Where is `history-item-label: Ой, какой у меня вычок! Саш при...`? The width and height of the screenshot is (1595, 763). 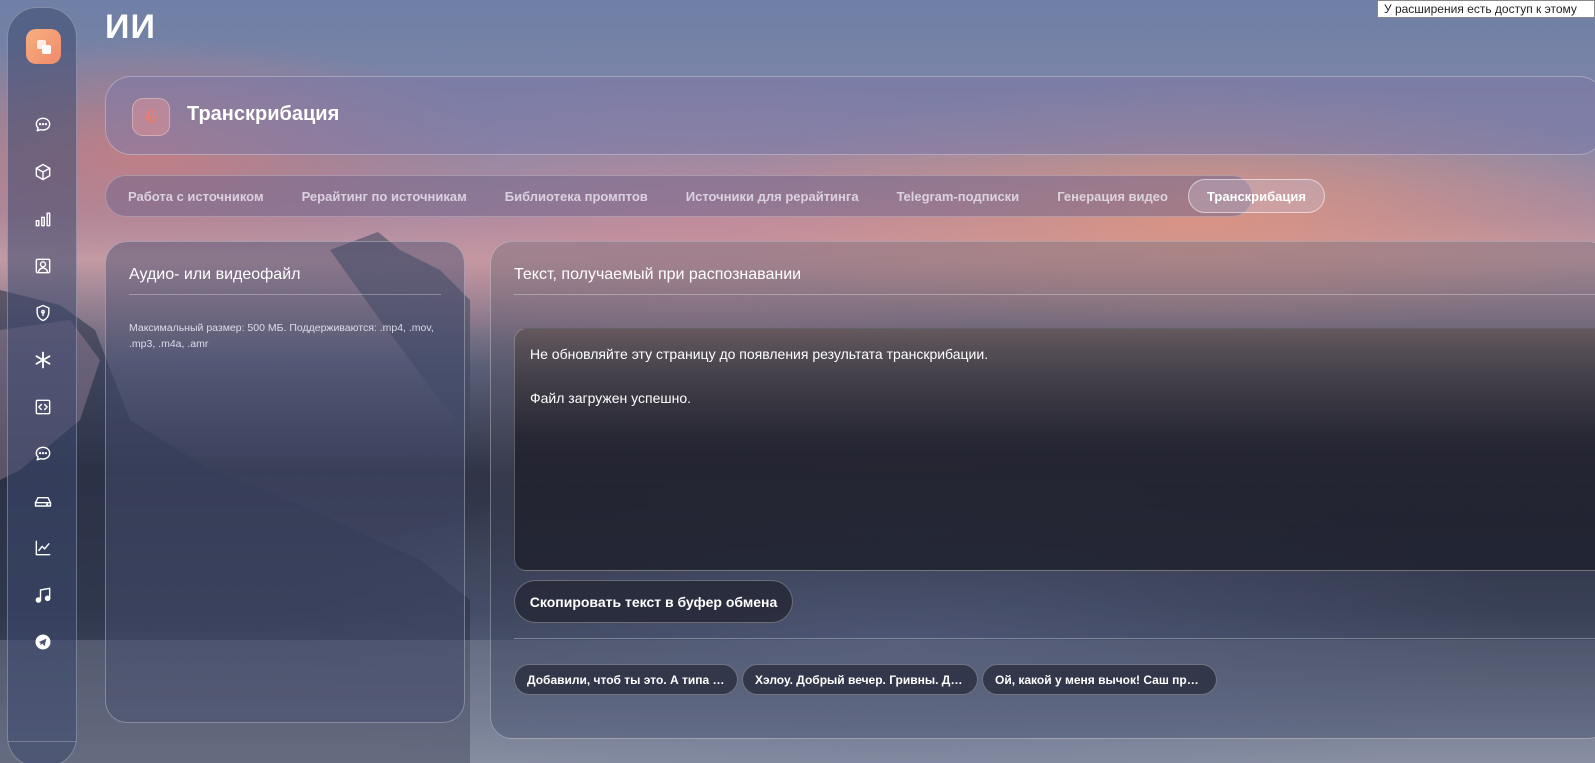
history-item-label: Ой, какой у меня вычок! Саш при... is located at coordinates (1099, 679).